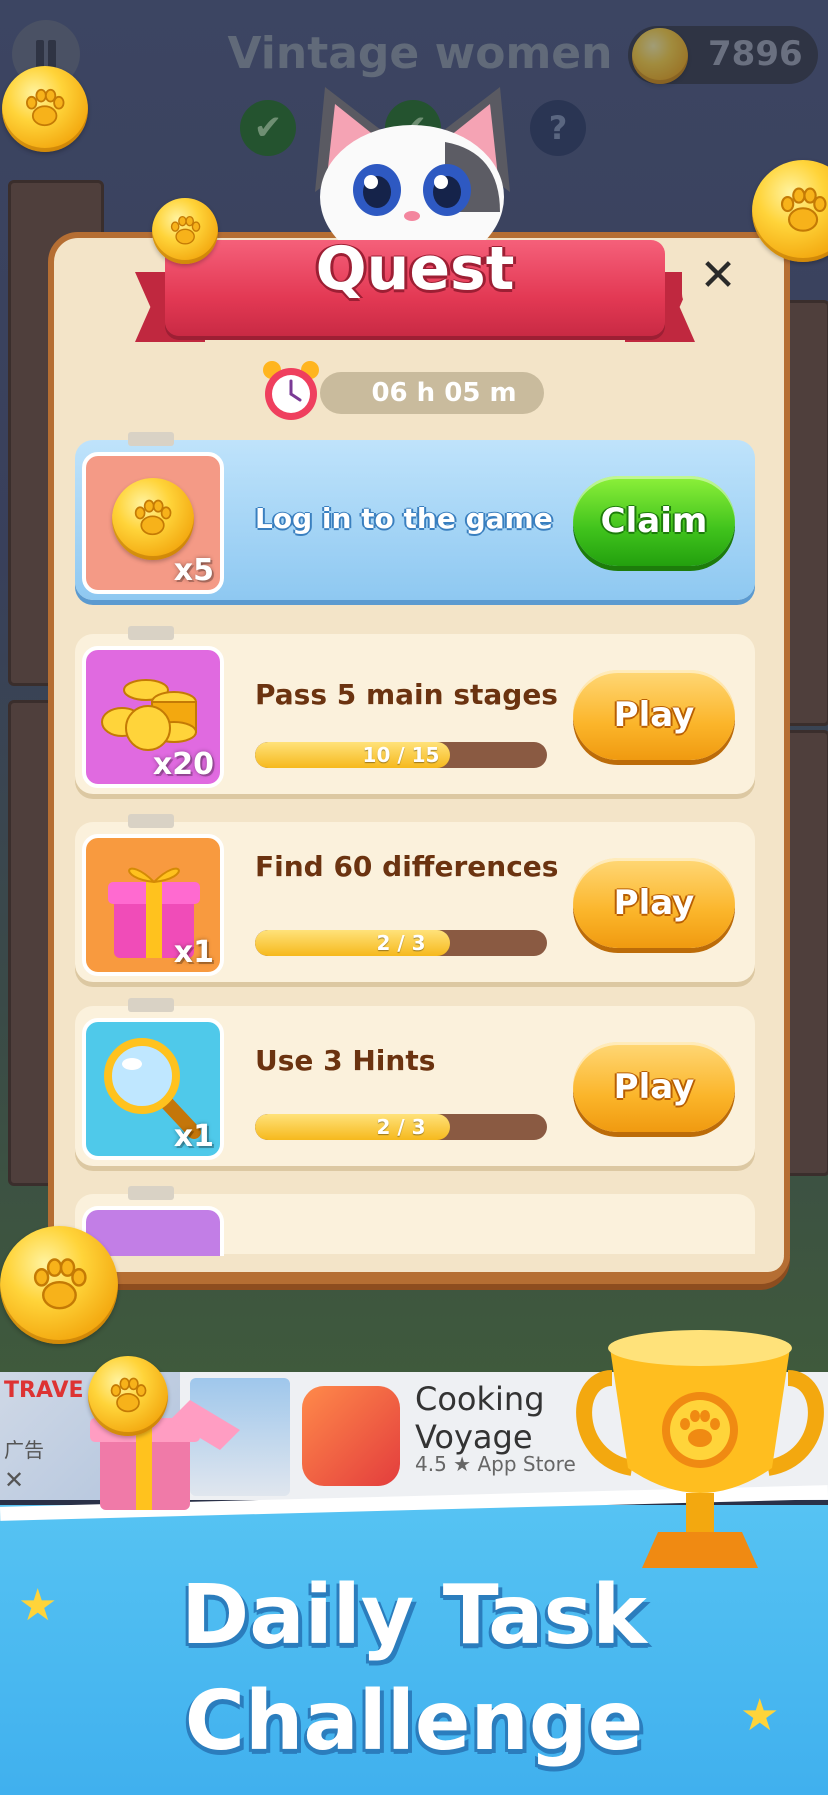  What do you see at coordinates (755, 54) in the screenshot?
I see `coin-count: 7896` at bounding box center [755, 54].